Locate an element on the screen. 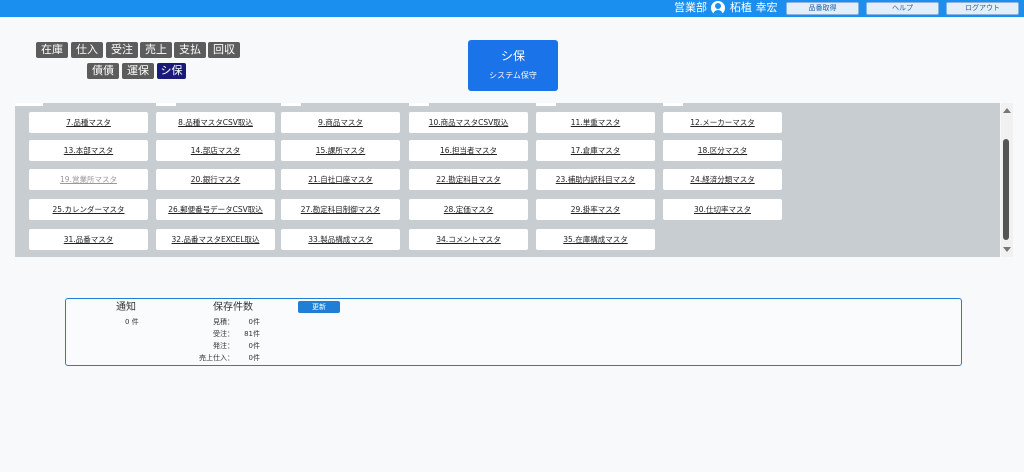 This screenshot has height=472, width=1024. user-name: 柘植 幸宏 is located at coordinates (754, 7).